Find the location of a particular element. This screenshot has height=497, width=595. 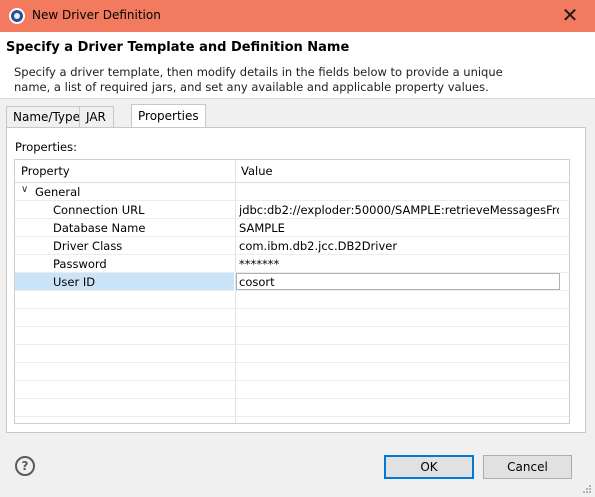

table-row: Password ******* is located at coordinates (292, 264).